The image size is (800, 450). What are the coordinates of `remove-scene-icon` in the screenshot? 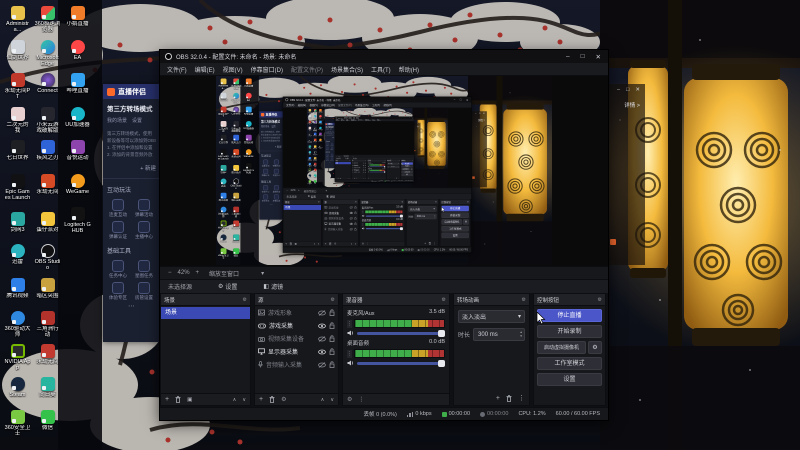 It's located at (178, 399).